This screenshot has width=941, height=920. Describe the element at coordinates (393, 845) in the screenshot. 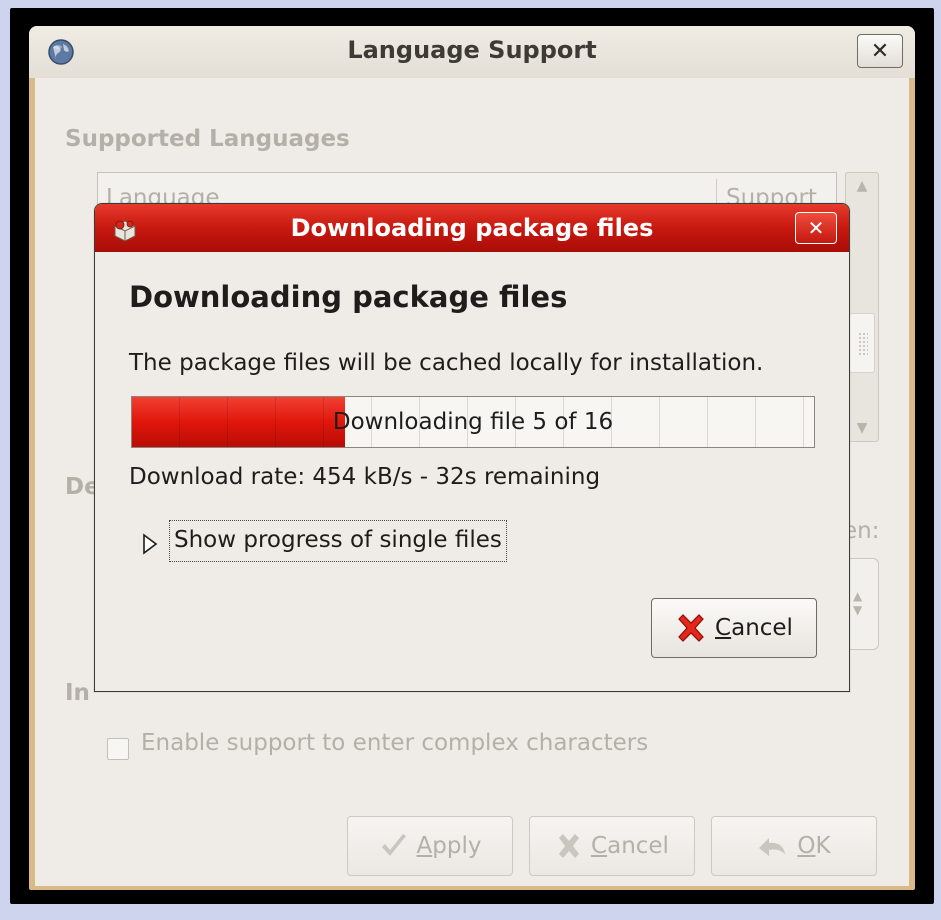

I see `checkmark-icon` at that location.